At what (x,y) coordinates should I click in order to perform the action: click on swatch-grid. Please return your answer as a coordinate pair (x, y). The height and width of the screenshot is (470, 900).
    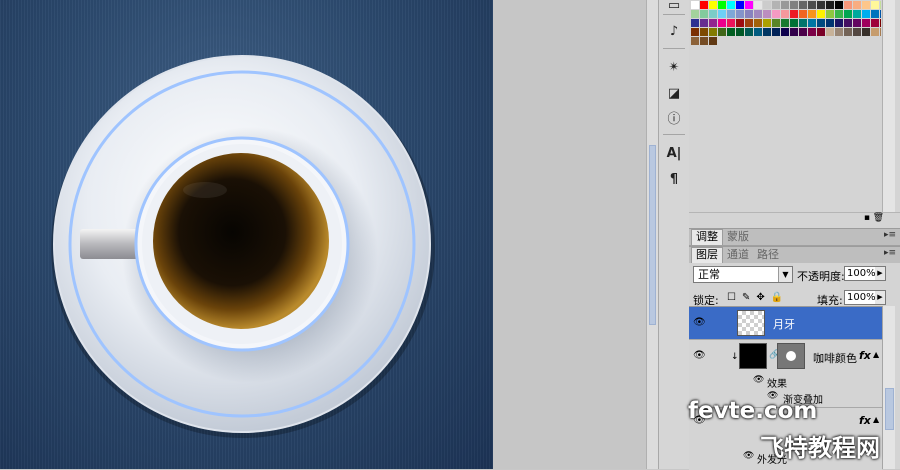
    Looking at the image, I should click on (786, 32).